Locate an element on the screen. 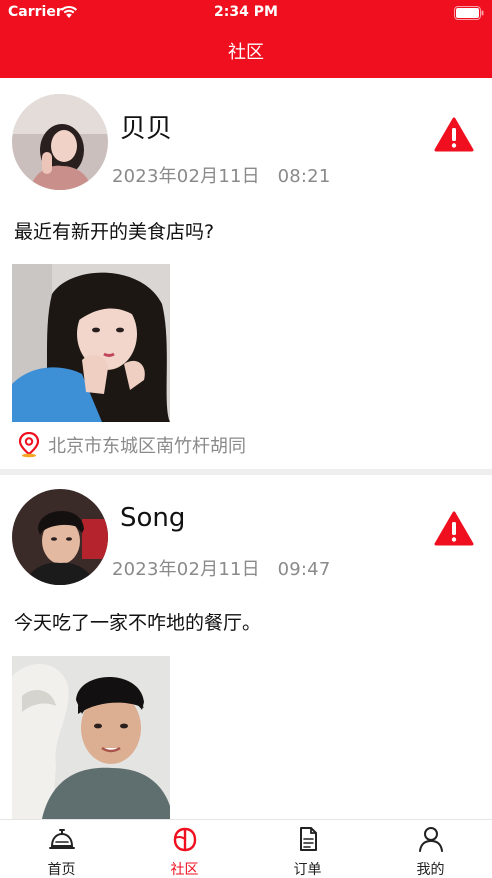 The height and width of the screenshot is (878, 492). location-pin-icon is located at coordinates (29, 445).